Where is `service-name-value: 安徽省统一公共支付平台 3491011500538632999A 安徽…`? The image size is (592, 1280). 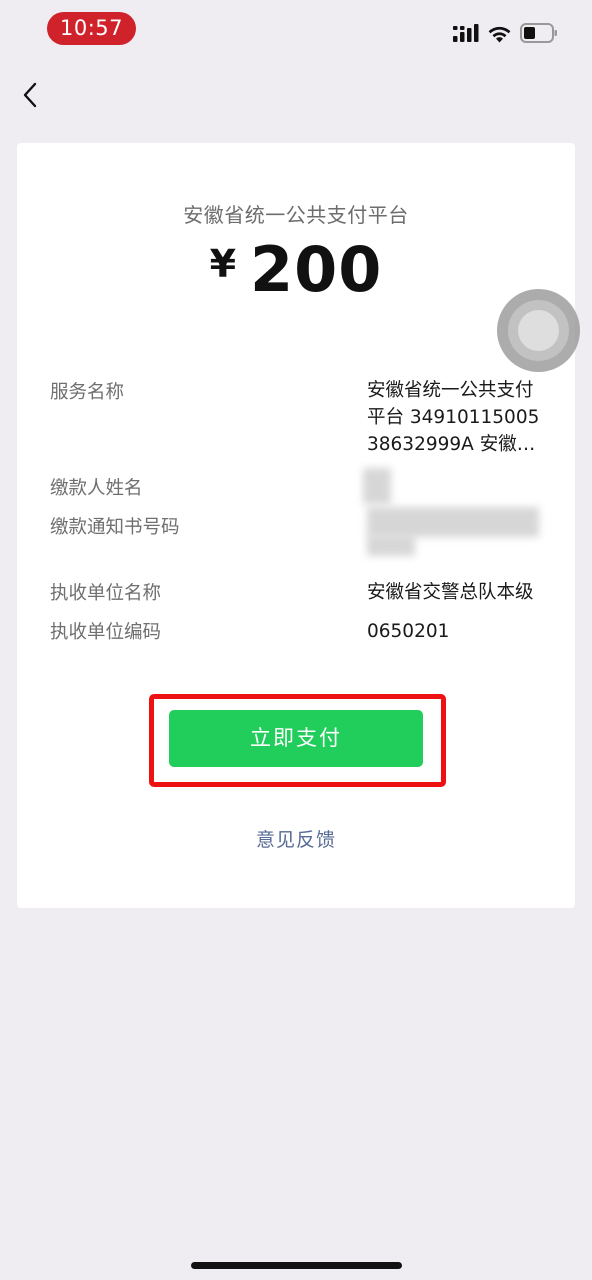 service-name-value: 安徽省统一公共支付平台 3491011500538632999A 安徽… is located at coordinates (453, 417).